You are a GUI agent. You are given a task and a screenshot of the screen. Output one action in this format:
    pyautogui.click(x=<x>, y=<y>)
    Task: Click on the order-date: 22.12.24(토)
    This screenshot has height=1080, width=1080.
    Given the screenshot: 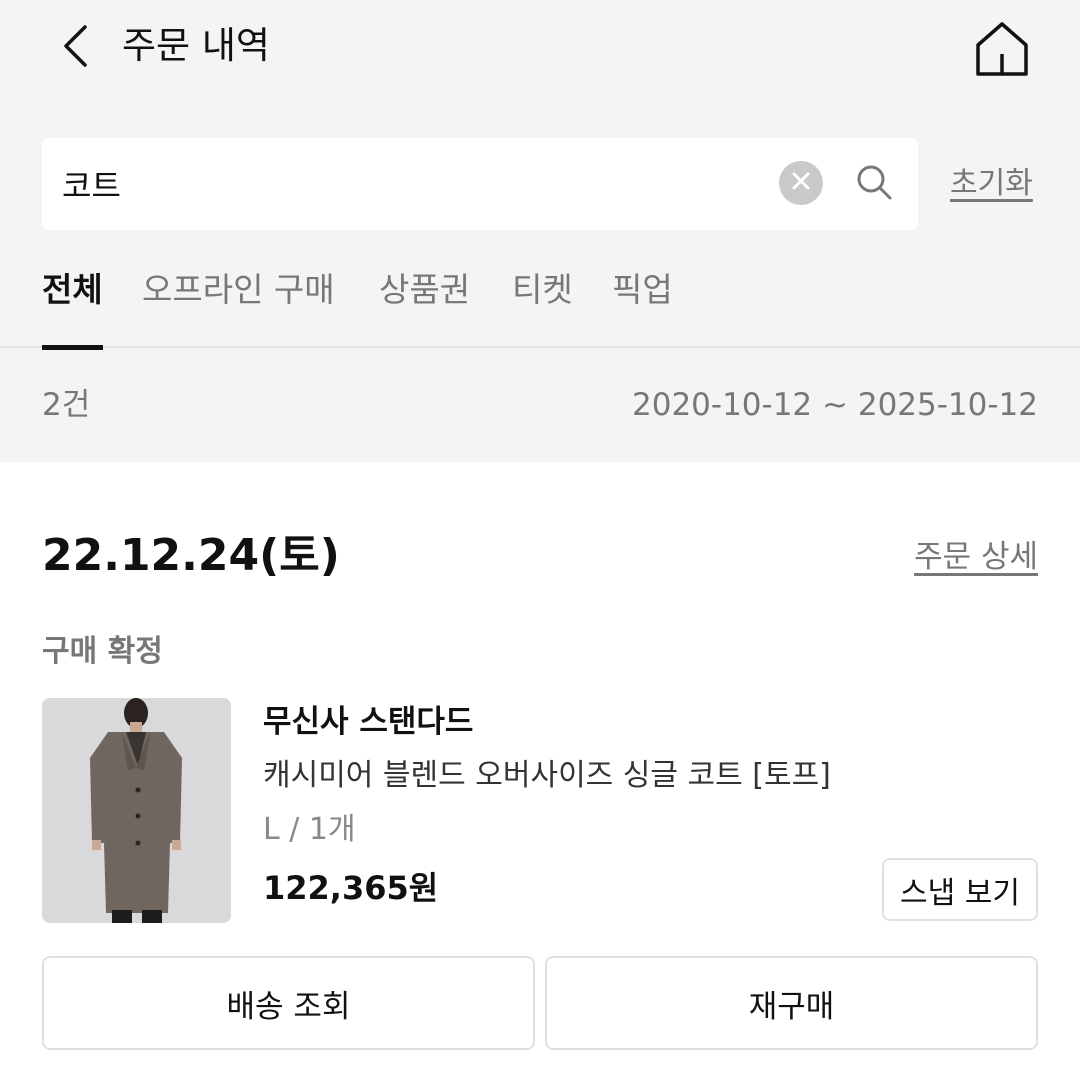 What is the action you would take?
    pyautogui.click(x=191, y=555)
    